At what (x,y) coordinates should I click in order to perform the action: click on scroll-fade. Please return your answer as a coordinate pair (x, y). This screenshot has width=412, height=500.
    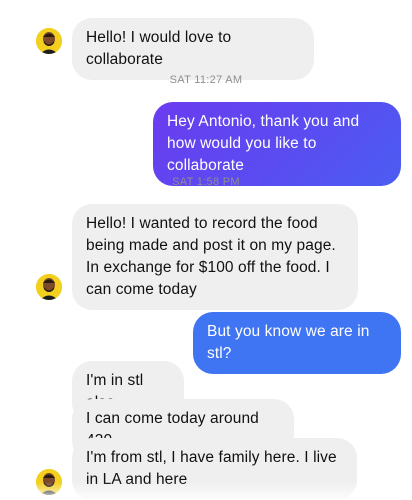
    Looking at the image, I should click on (206, 491).